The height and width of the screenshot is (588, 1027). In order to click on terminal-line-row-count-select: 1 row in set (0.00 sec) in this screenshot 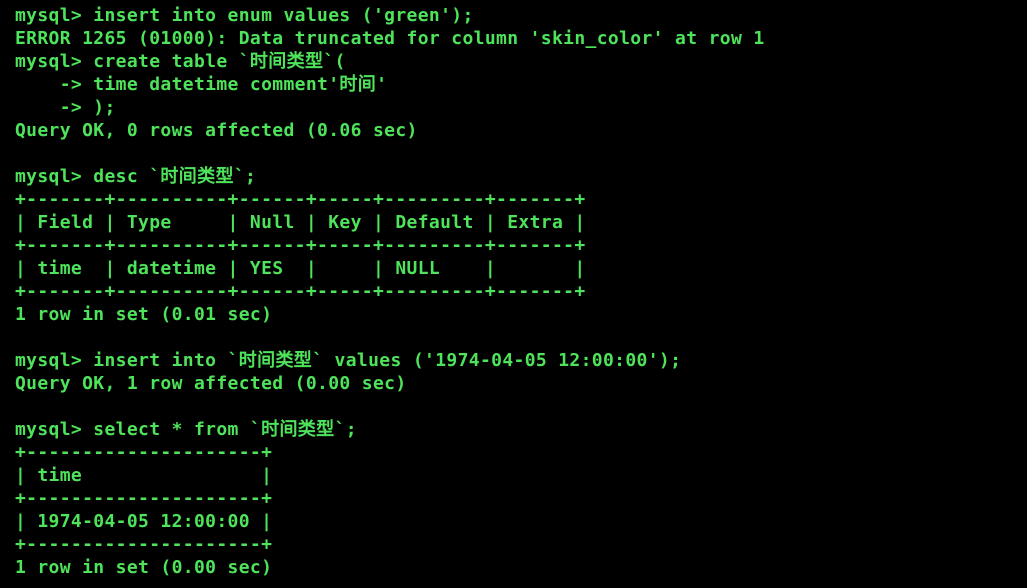, I will do `click(144, 567)`.